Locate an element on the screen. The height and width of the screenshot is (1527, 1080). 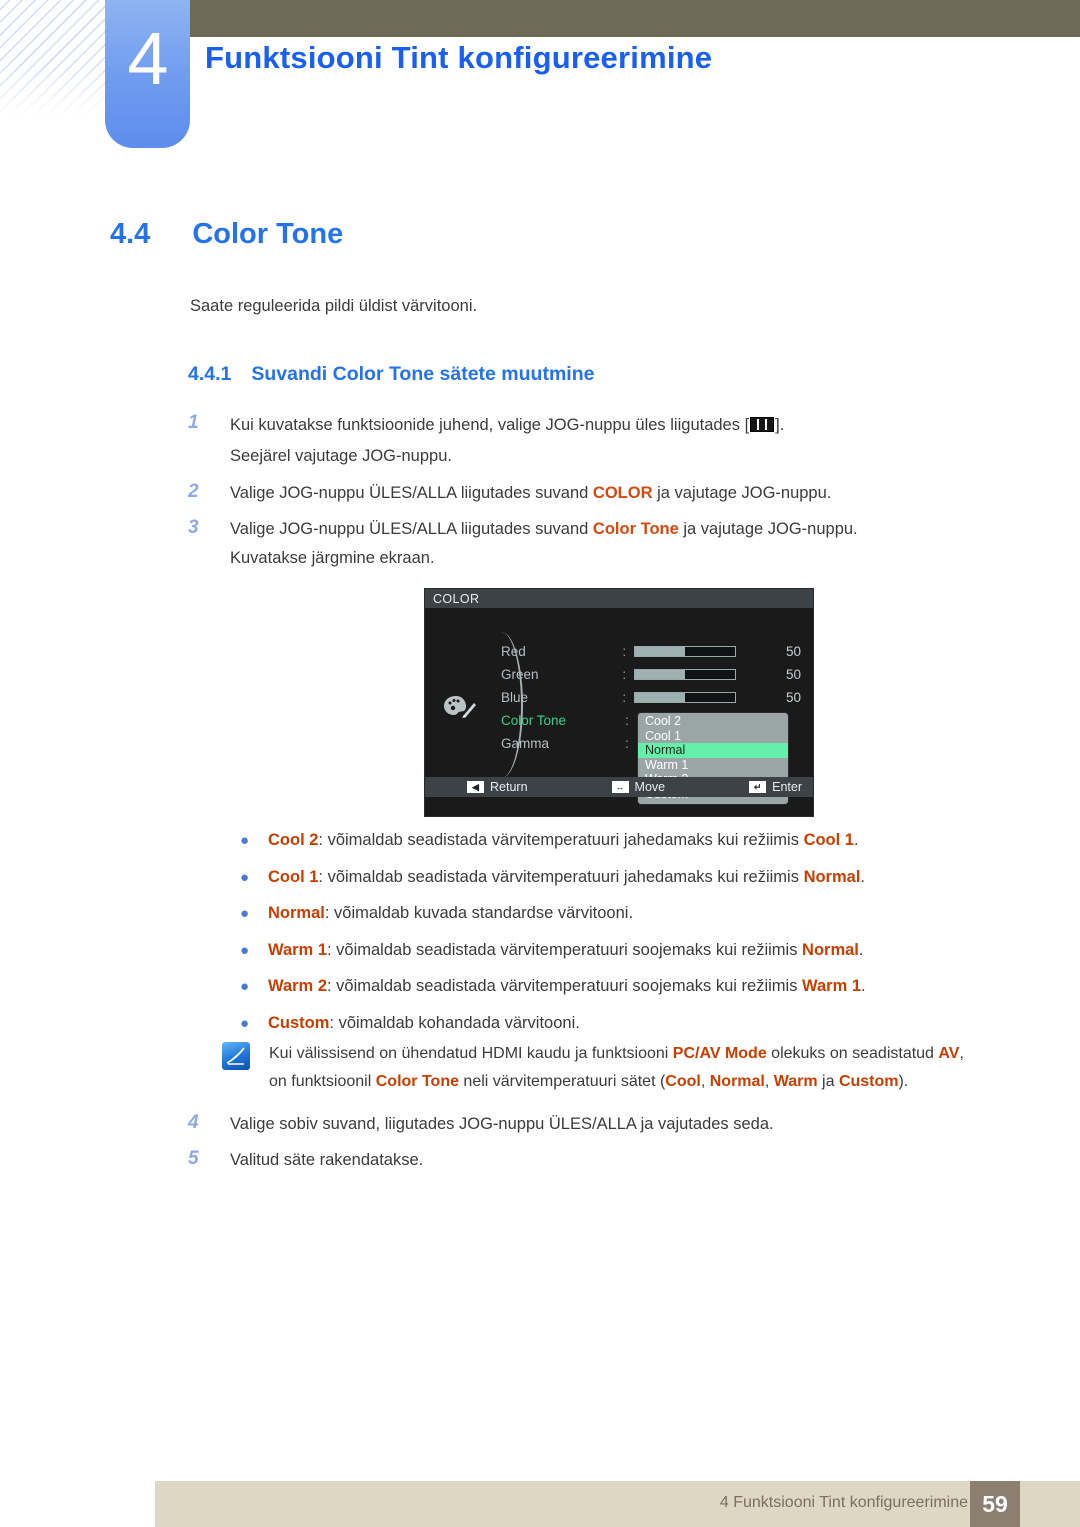
osd-footer-enter: ↵ Enter is located at coordinates (775, 787).